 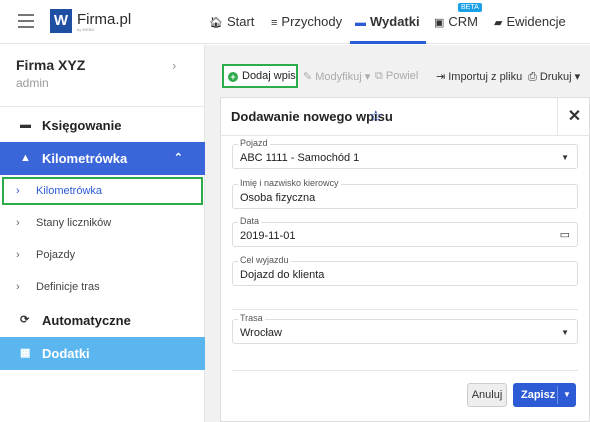 What do you see at coordinates (231, 21) in the screenshot?
I see `nav-start: 🏠︎ Start` at bounding box center [231, 21].